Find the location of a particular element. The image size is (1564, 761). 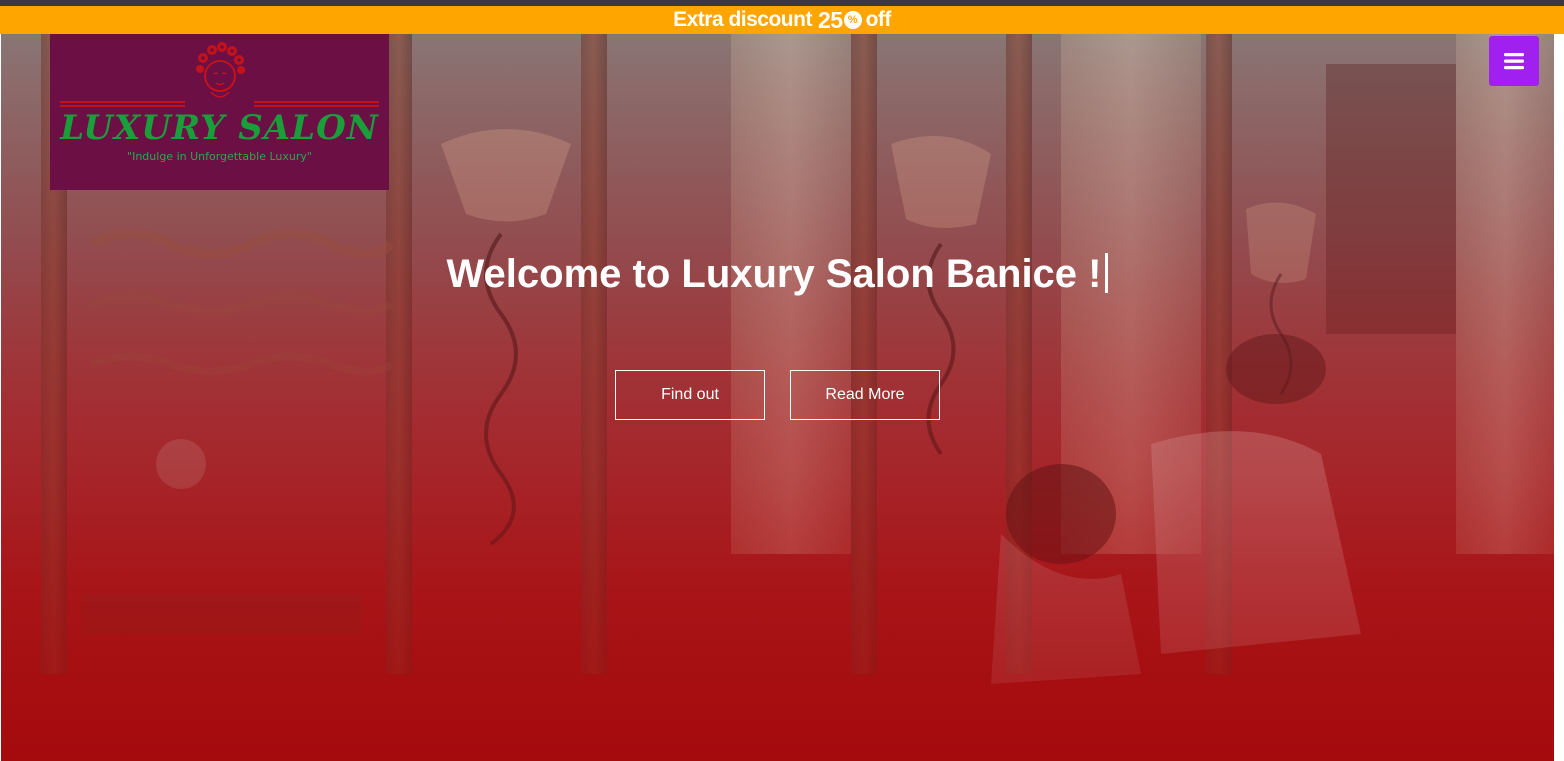

promo-banner: Extra discount 25 % off is located at coordinates (782, 20).